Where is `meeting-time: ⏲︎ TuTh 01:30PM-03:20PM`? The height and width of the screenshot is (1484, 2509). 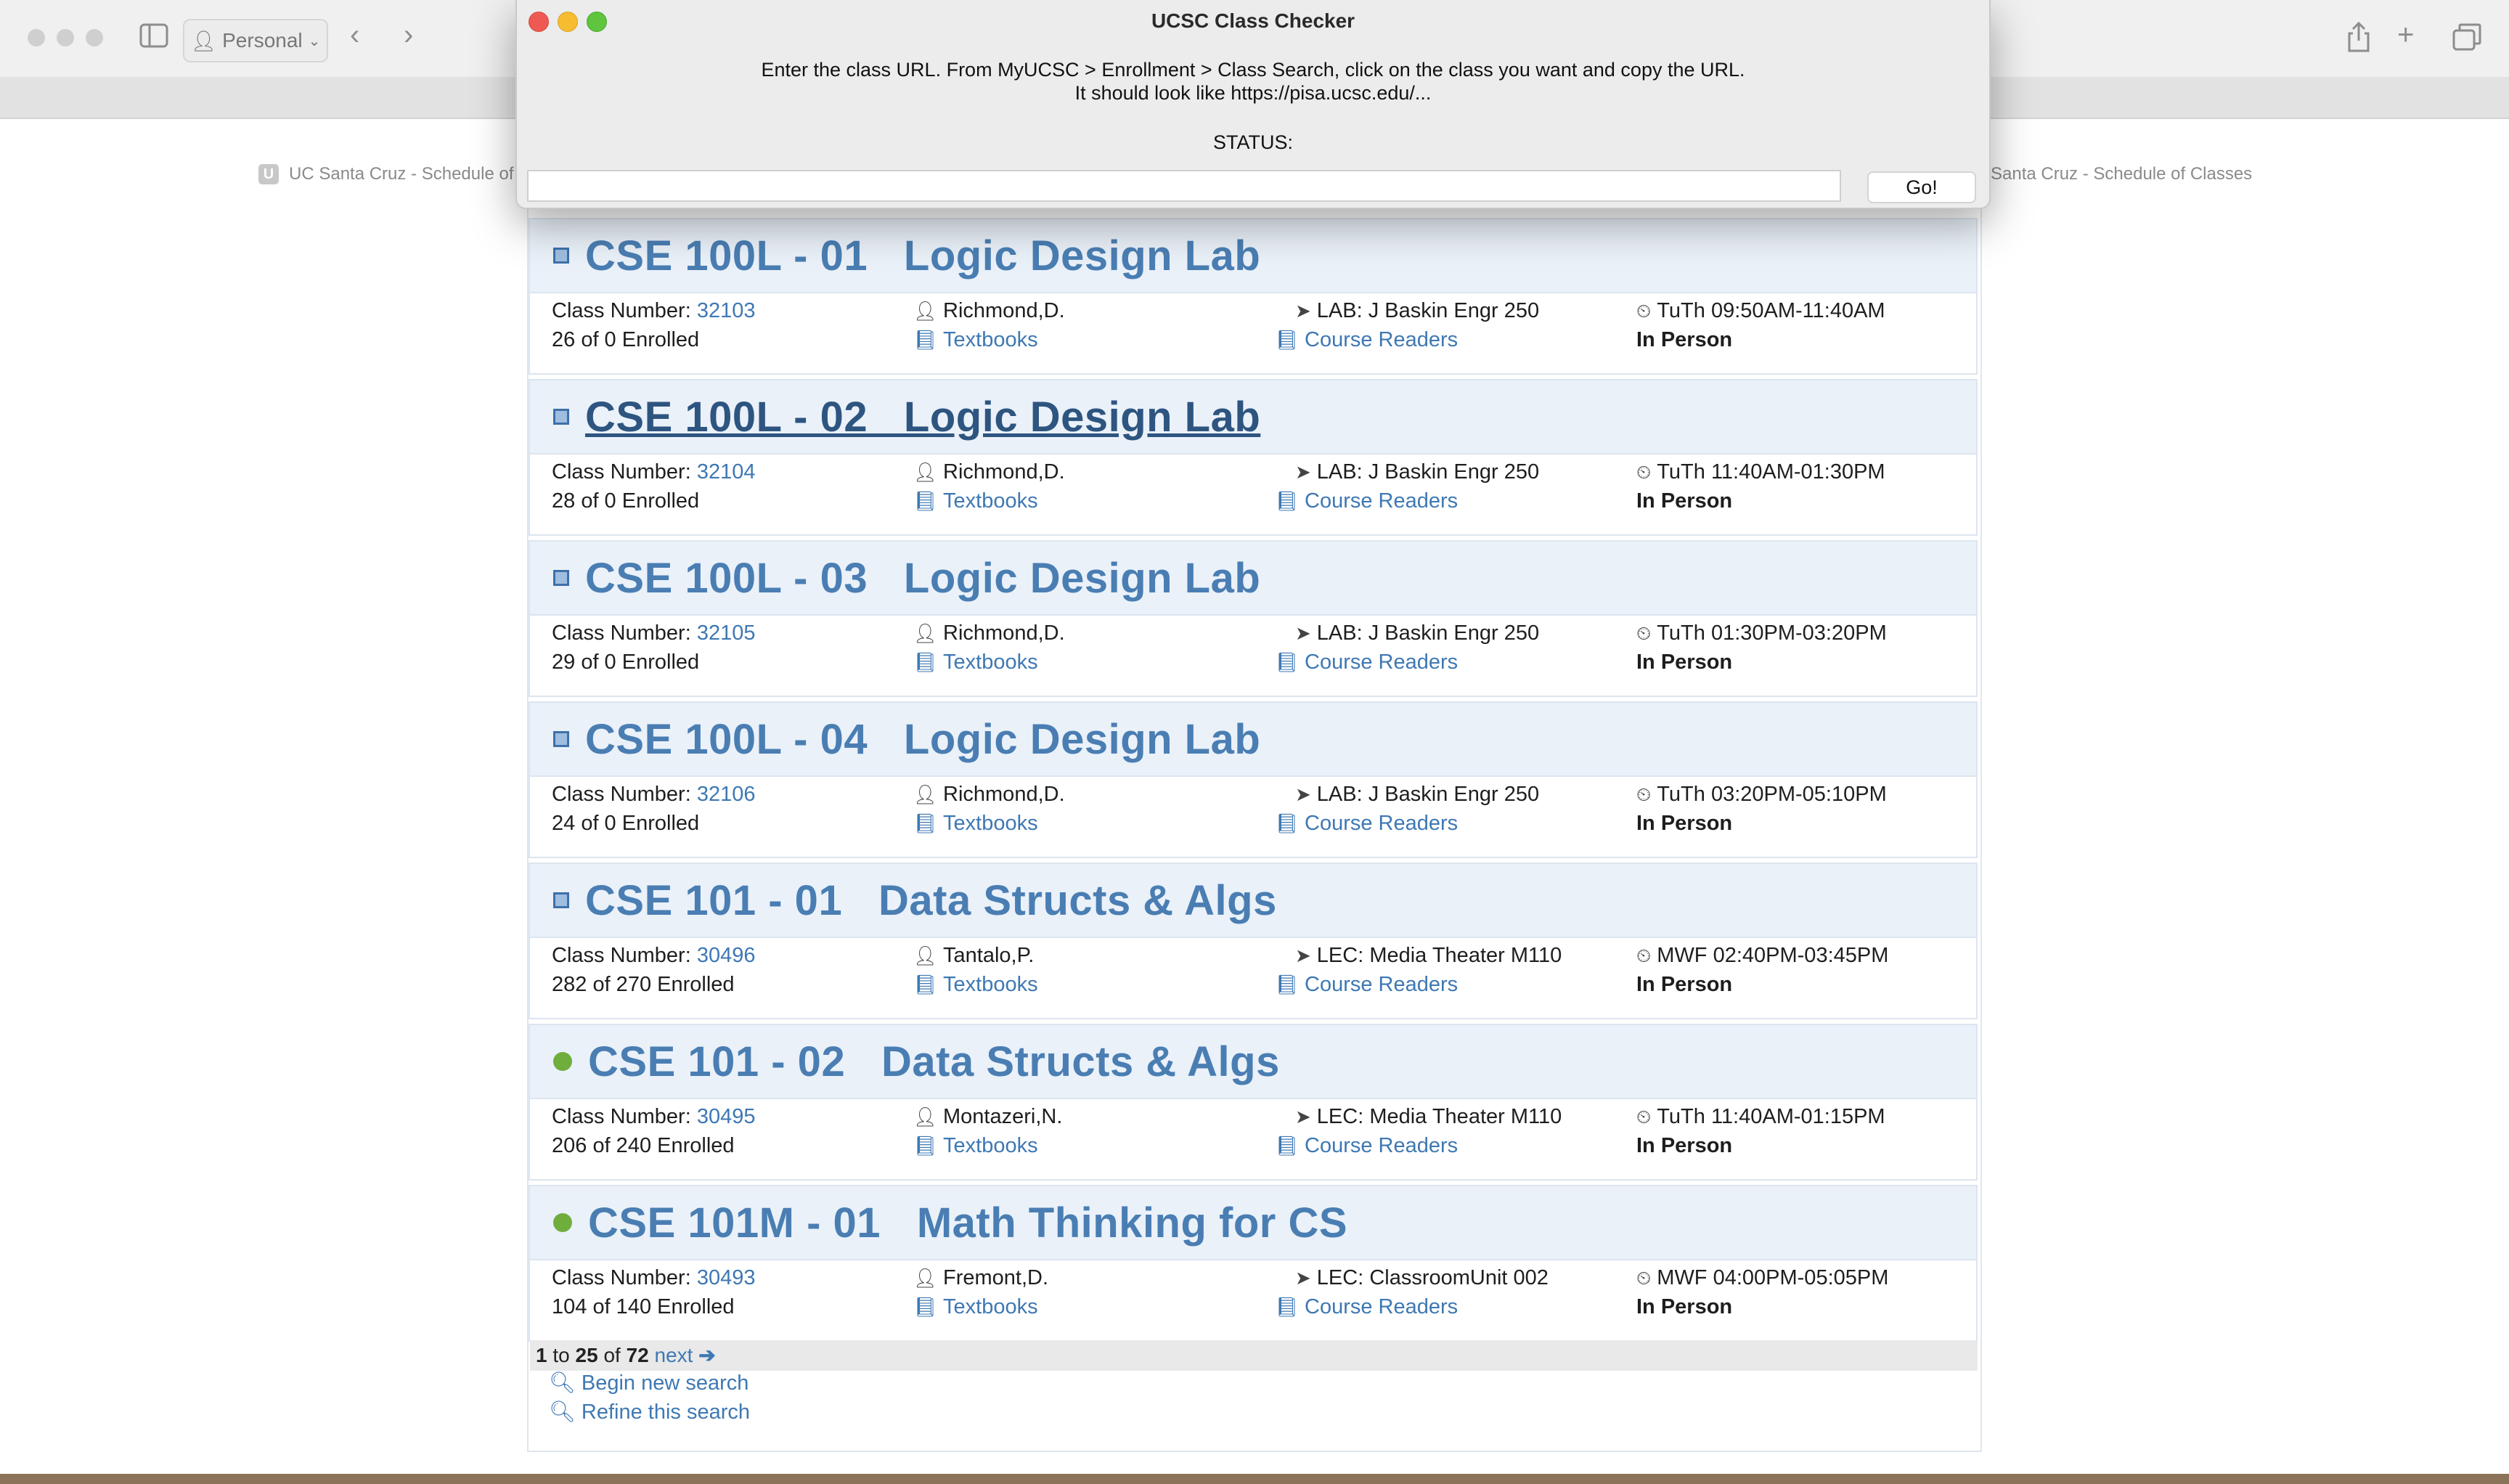
meeting-time: ⏲︎ TuTh 01:30PM-03:20PM is located at coordinates (1761, 633).